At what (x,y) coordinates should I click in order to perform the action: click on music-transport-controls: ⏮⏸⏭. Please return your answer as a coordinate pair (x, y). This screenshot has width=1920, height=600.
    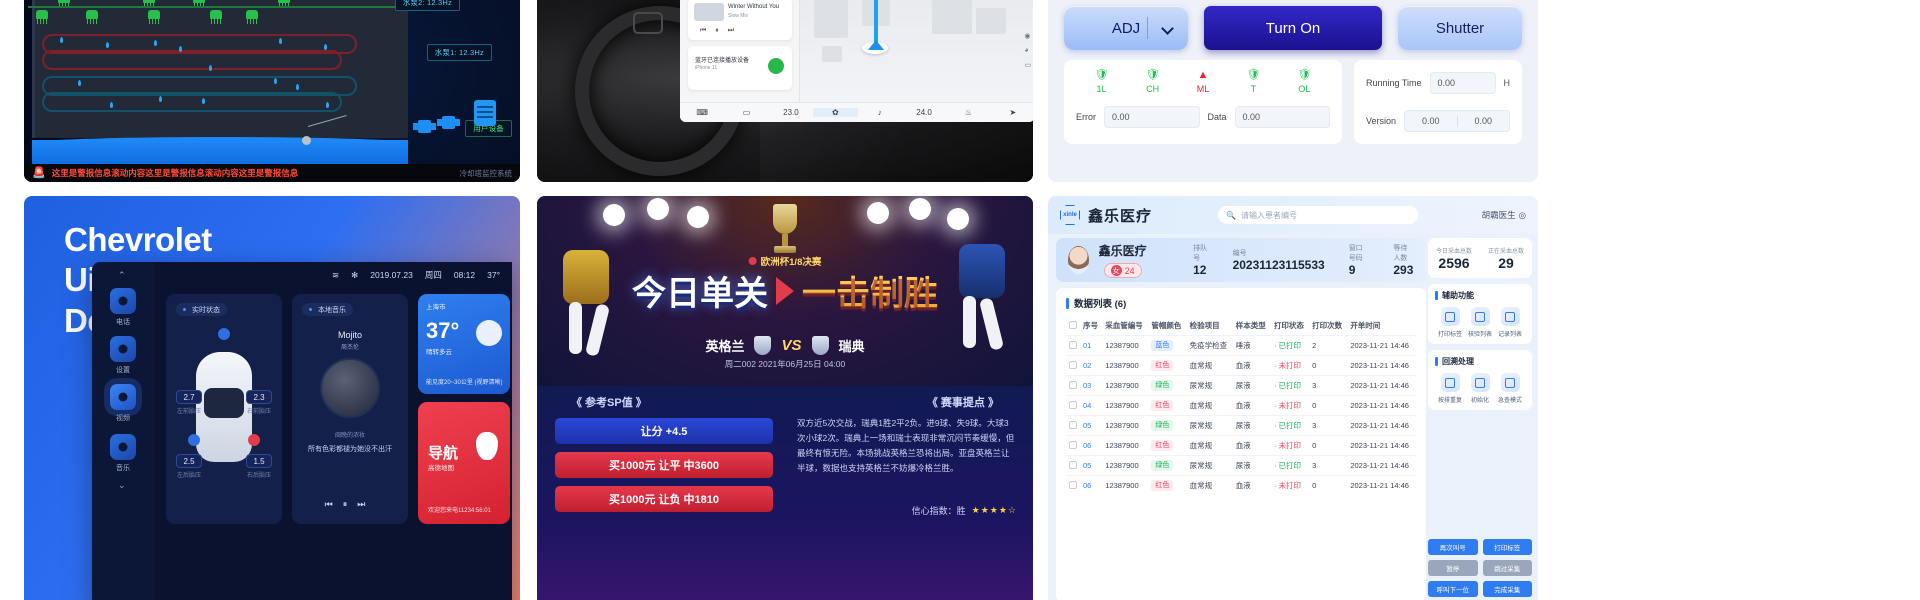
    Looking at the image, I should click on (350, 504).